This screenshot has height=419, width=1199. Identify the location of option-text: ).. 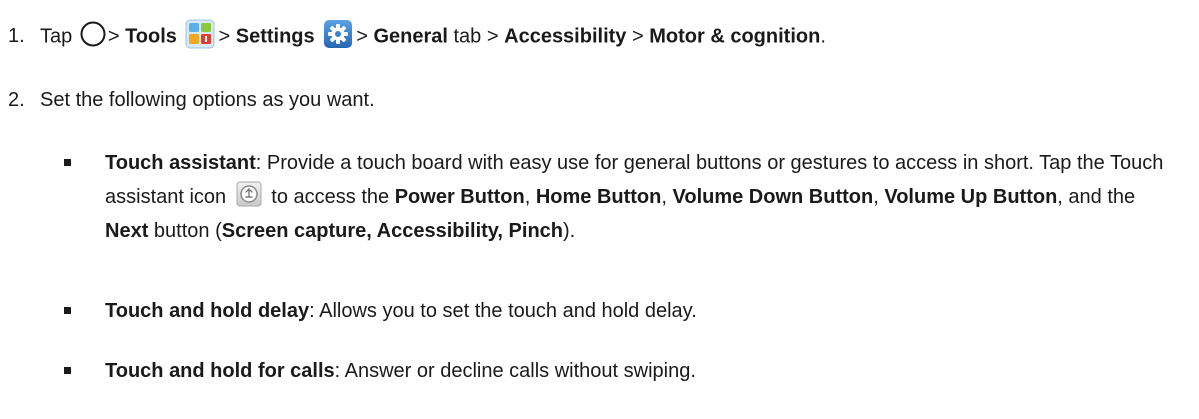
(569, 231).